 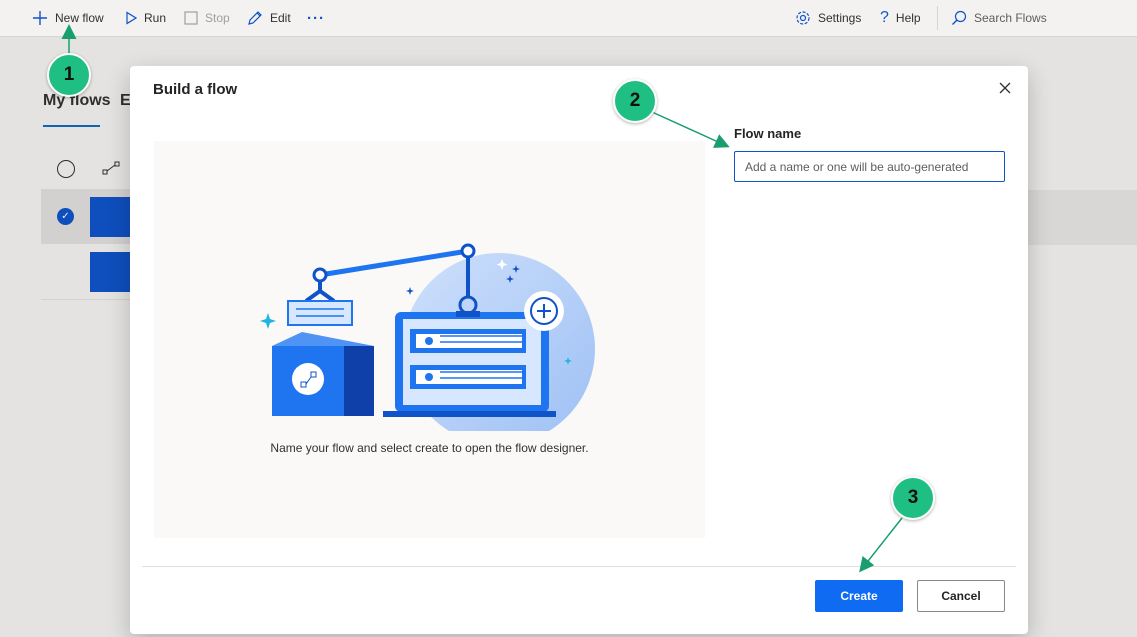 What do you see at coordinates (1005, 88) in the screenshot?
I see `close-icon` at bounding box center [1005, 88].